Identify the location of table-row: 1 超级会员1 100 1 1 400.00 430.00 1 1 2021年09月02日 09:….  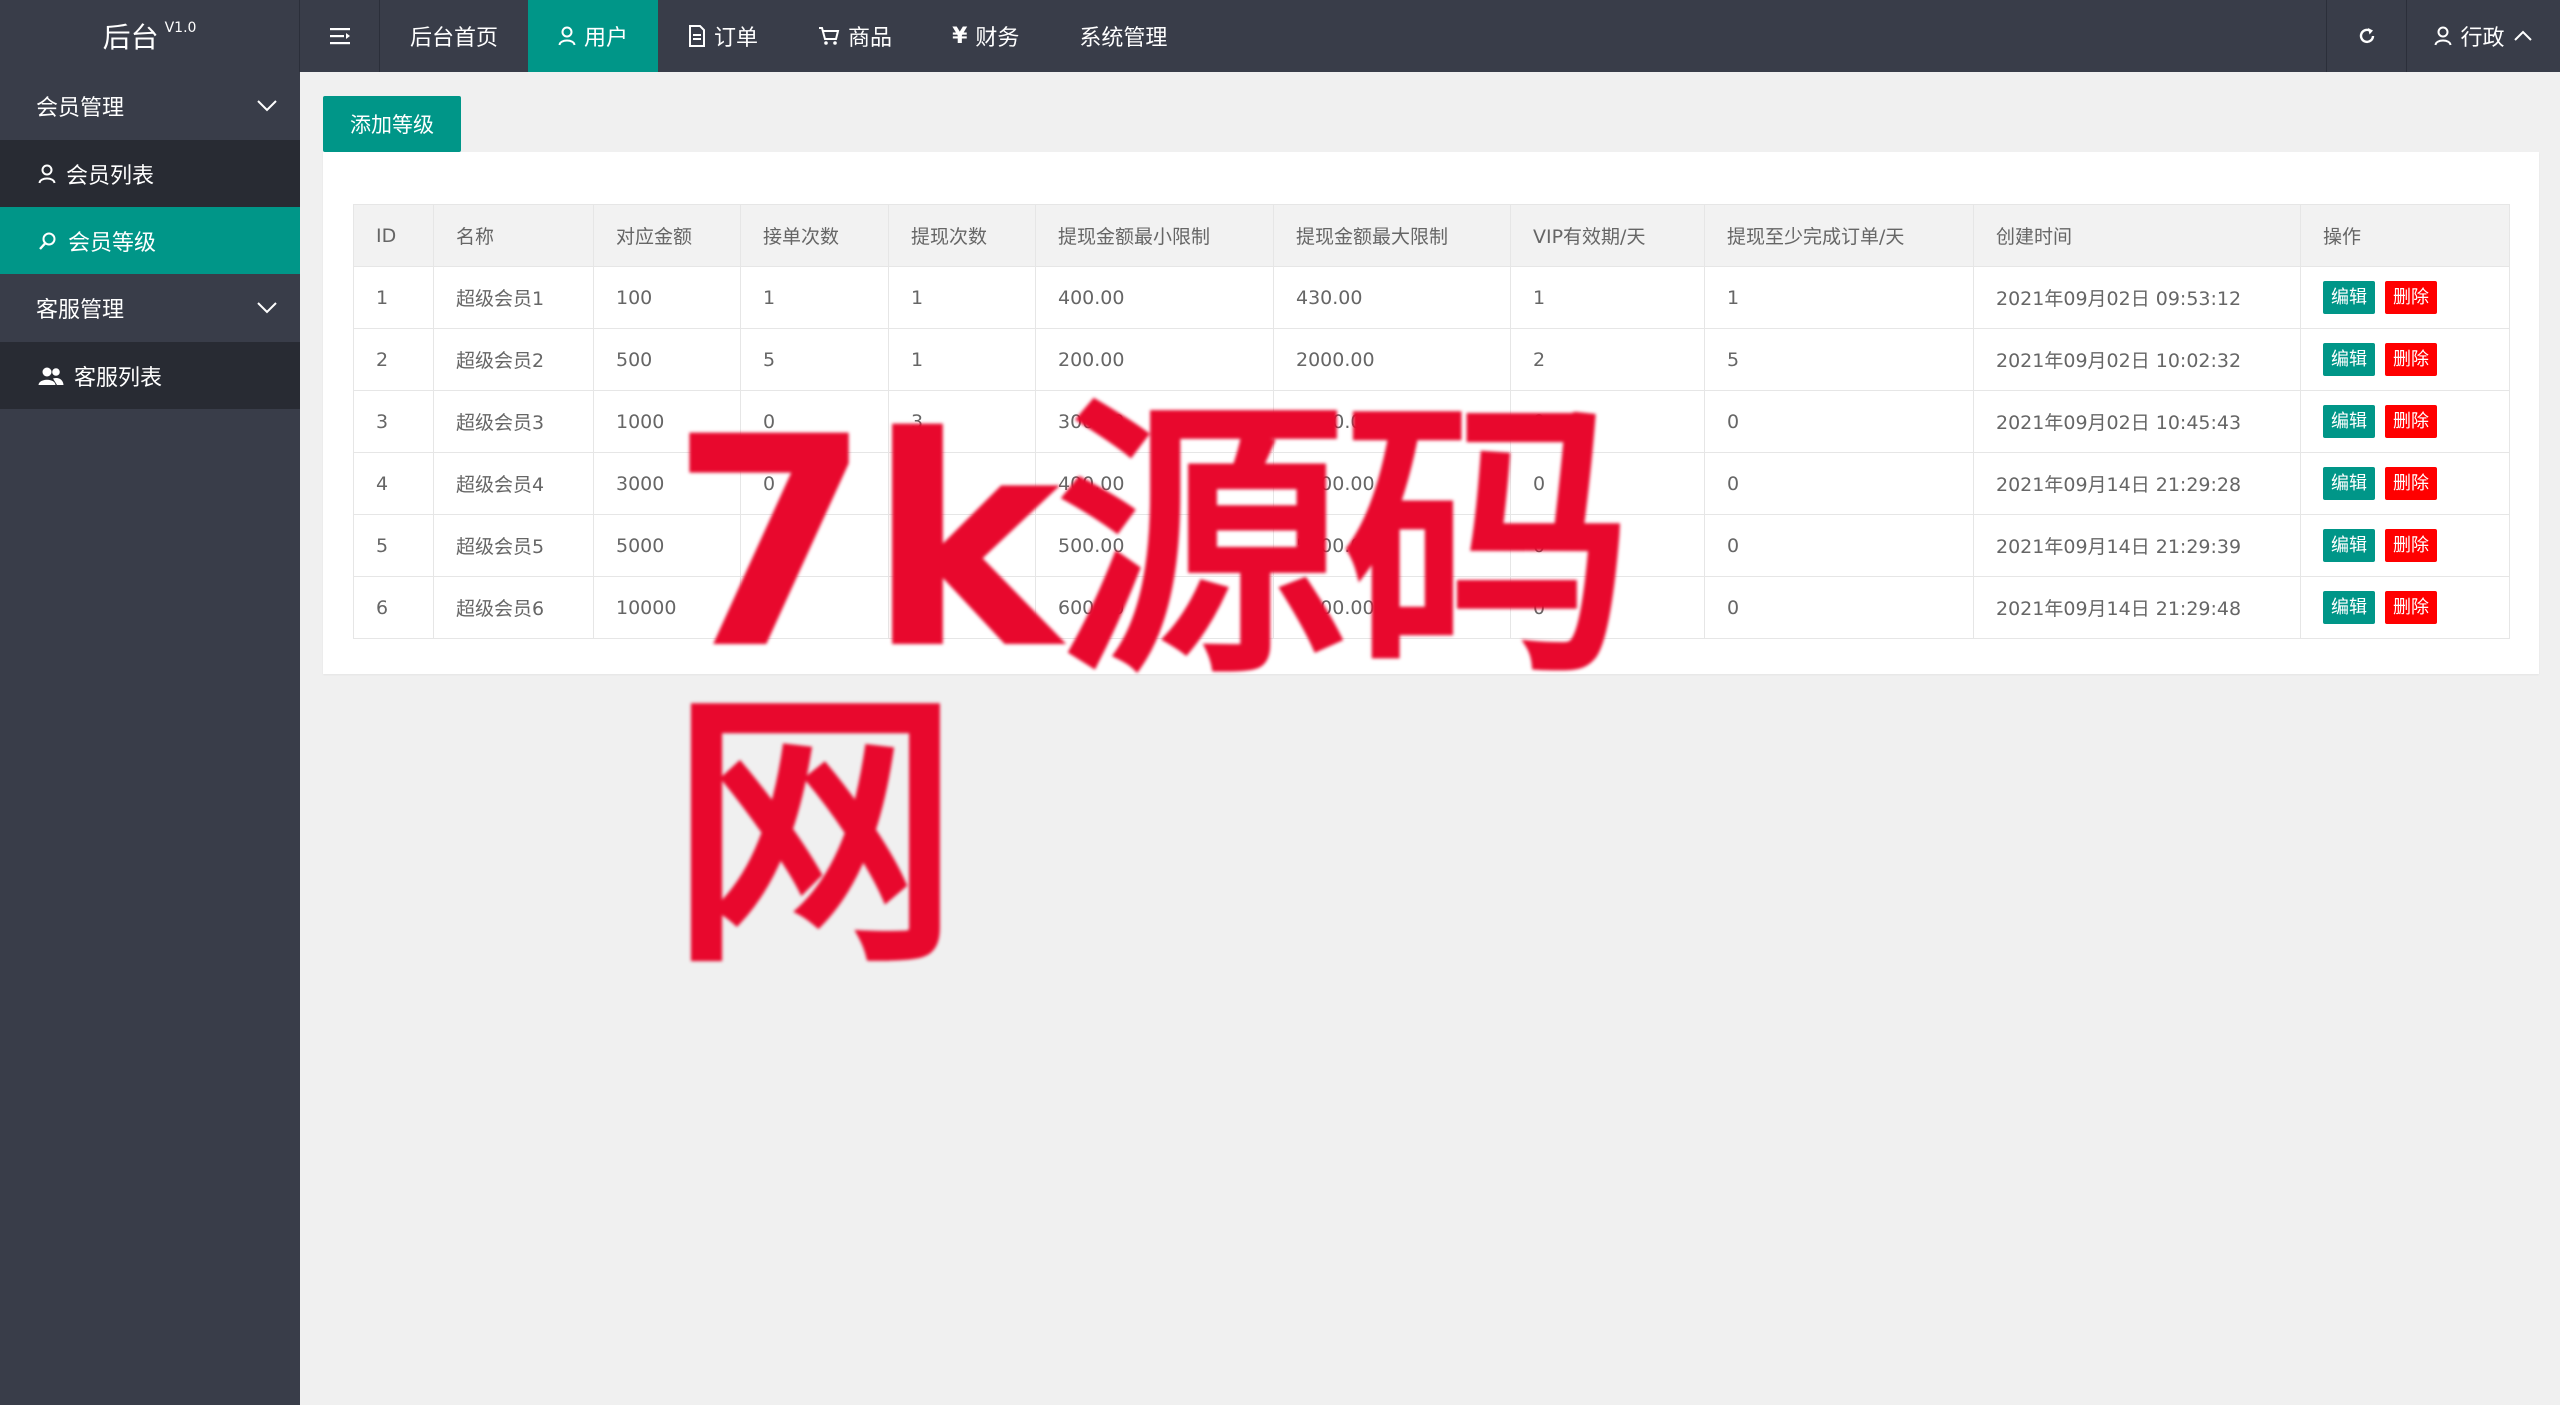
(1431, 297).